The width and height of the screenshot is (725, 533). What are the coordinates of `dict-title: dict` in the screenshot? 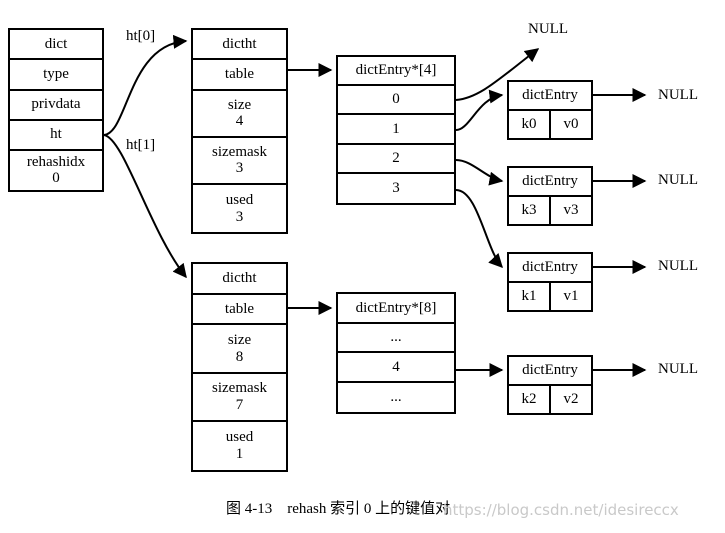 It's located at (56, 43).